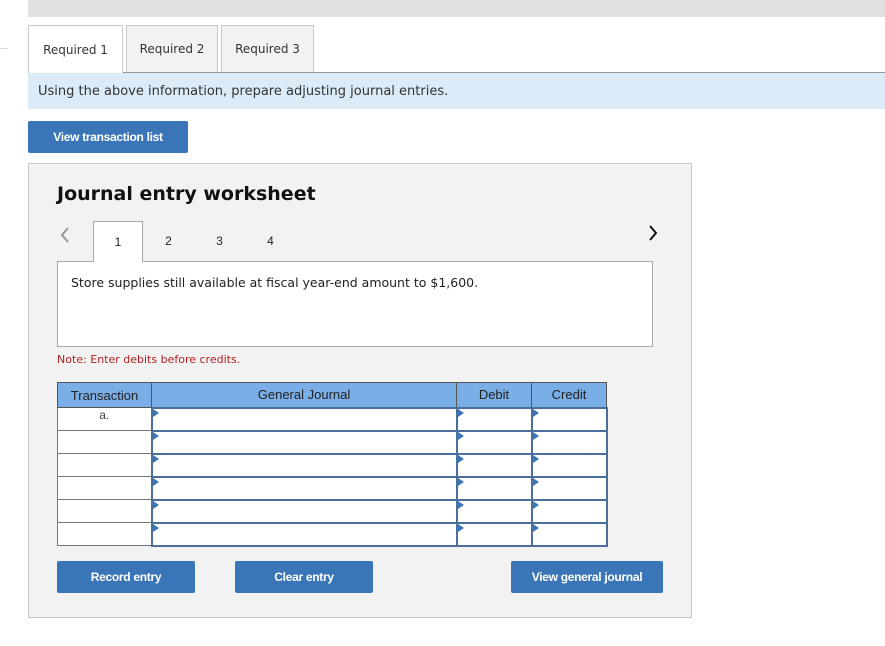  What do you see at coordinates (104, 419) in the screenshot?
I see `transaction-cell: a.` at bounding box center [104, 419].